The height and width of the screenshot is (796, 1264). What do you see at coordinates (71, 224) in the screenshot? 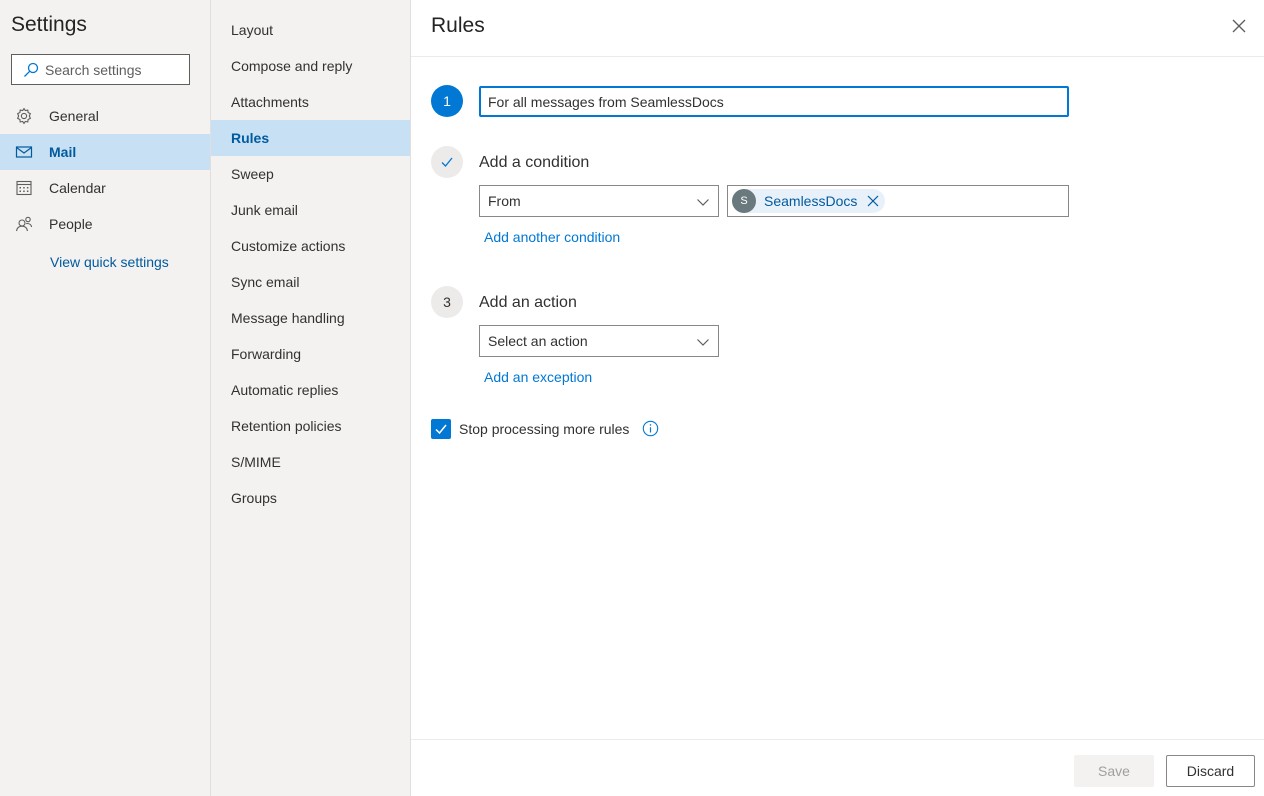
I see `nav-item-label: People` at bounding box center [71, 224].